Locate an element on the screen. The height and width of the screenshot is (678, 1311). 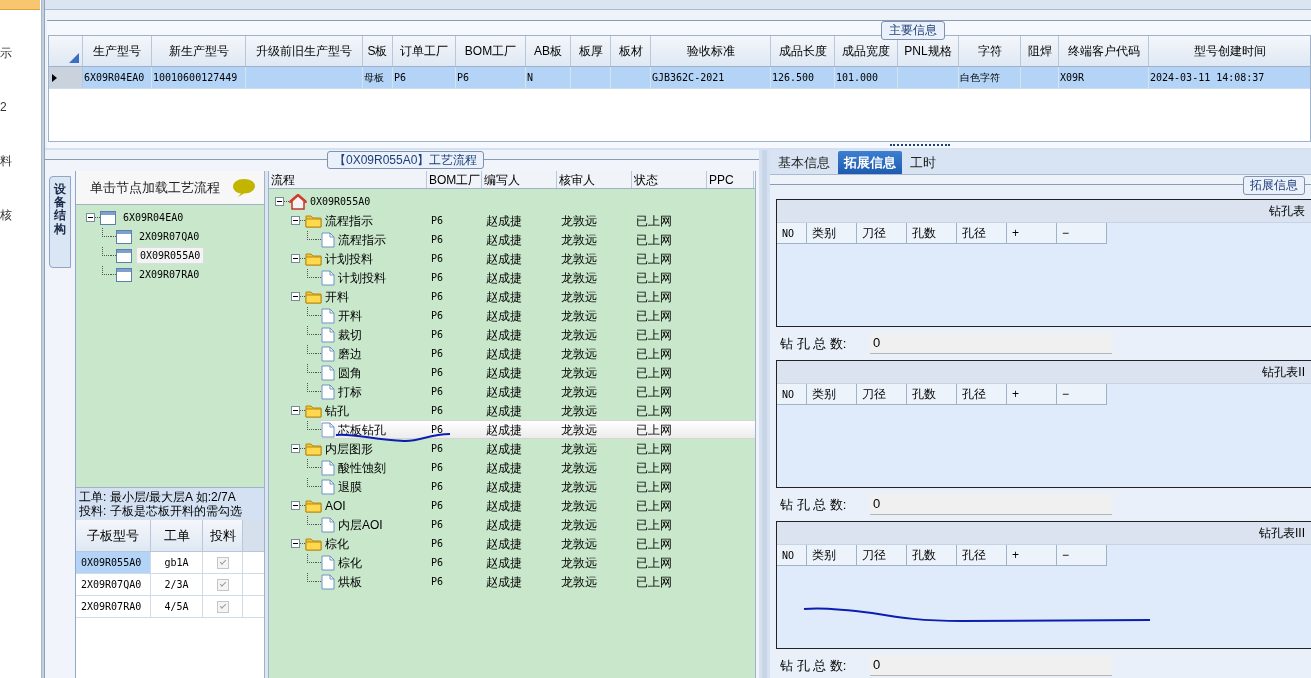
tree-row: 裁切 P6 赵成捷 龙敦远 已上网 is located at coordinates (538, 334).